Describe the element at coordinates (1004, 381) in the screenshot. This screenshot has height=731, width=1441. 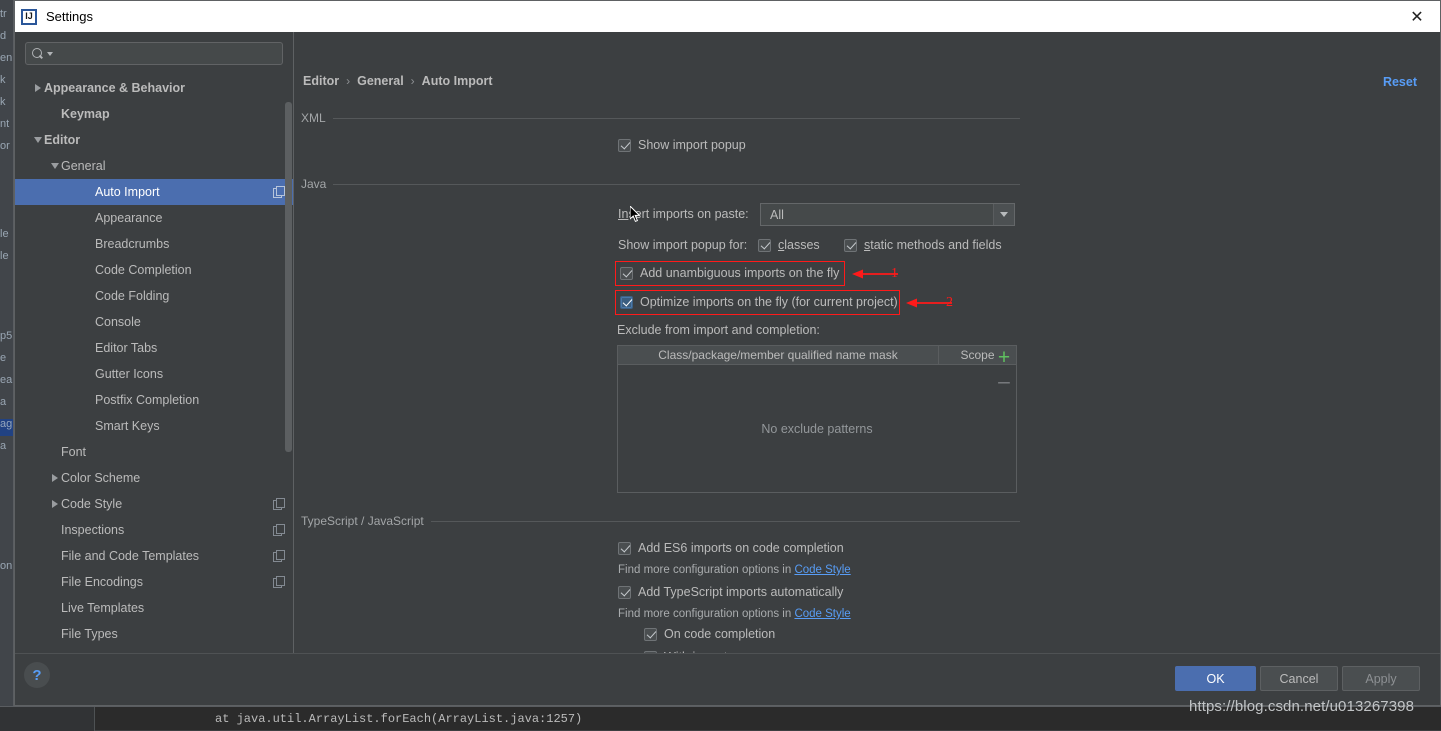
I see `remove-pattern-button: –` at that location.